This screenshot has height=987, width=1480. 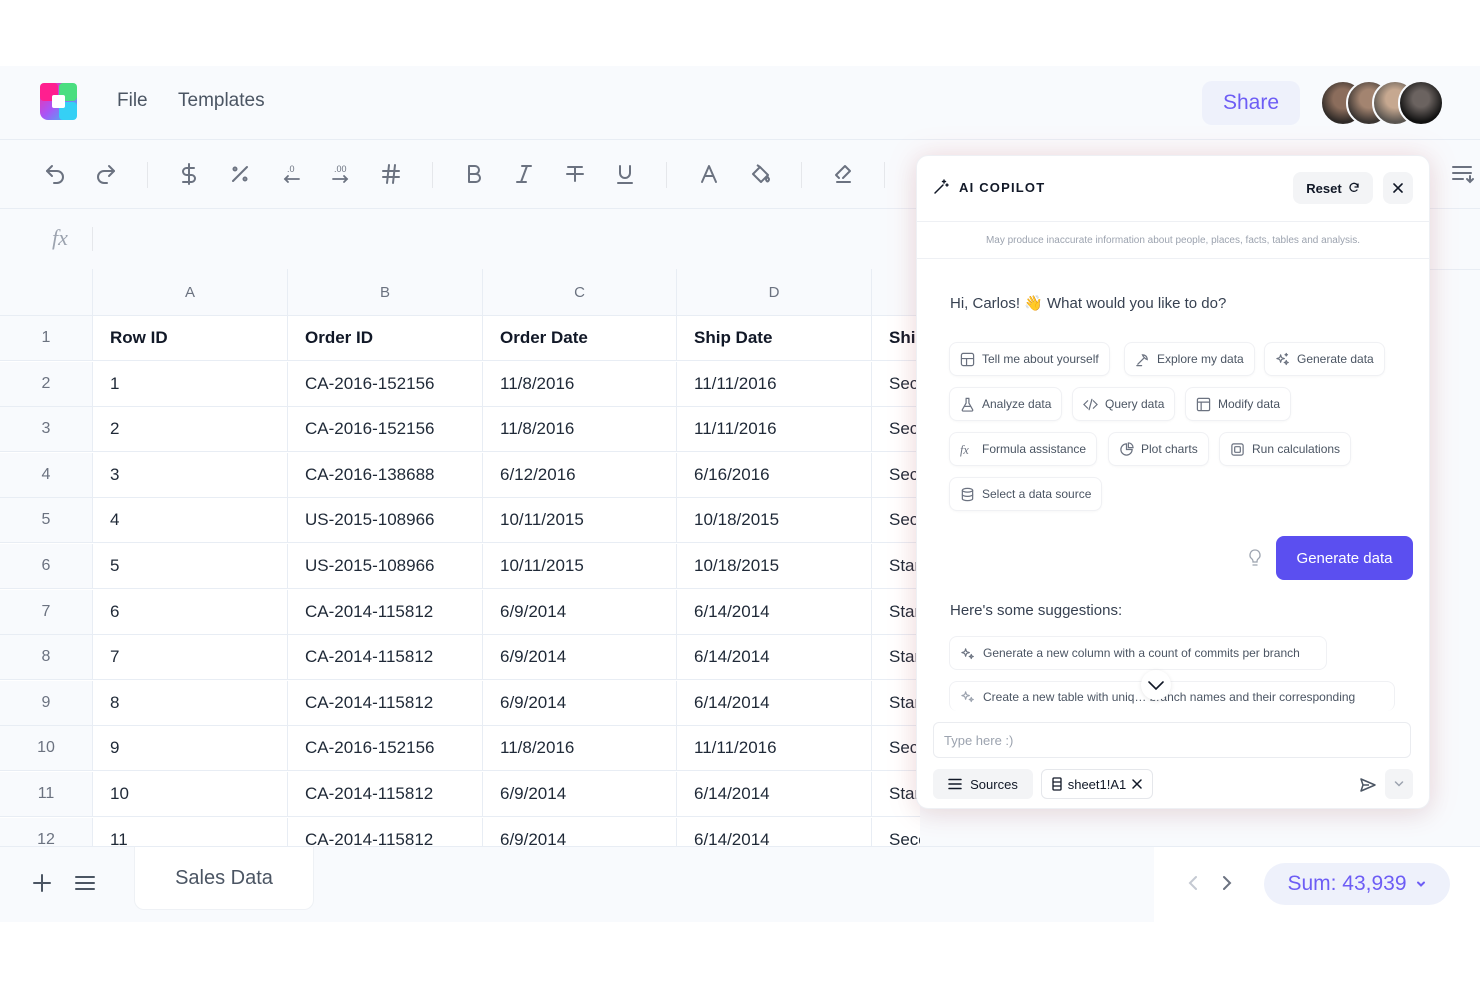 I want to click on row-header: 1, so click(x=46, y=338).